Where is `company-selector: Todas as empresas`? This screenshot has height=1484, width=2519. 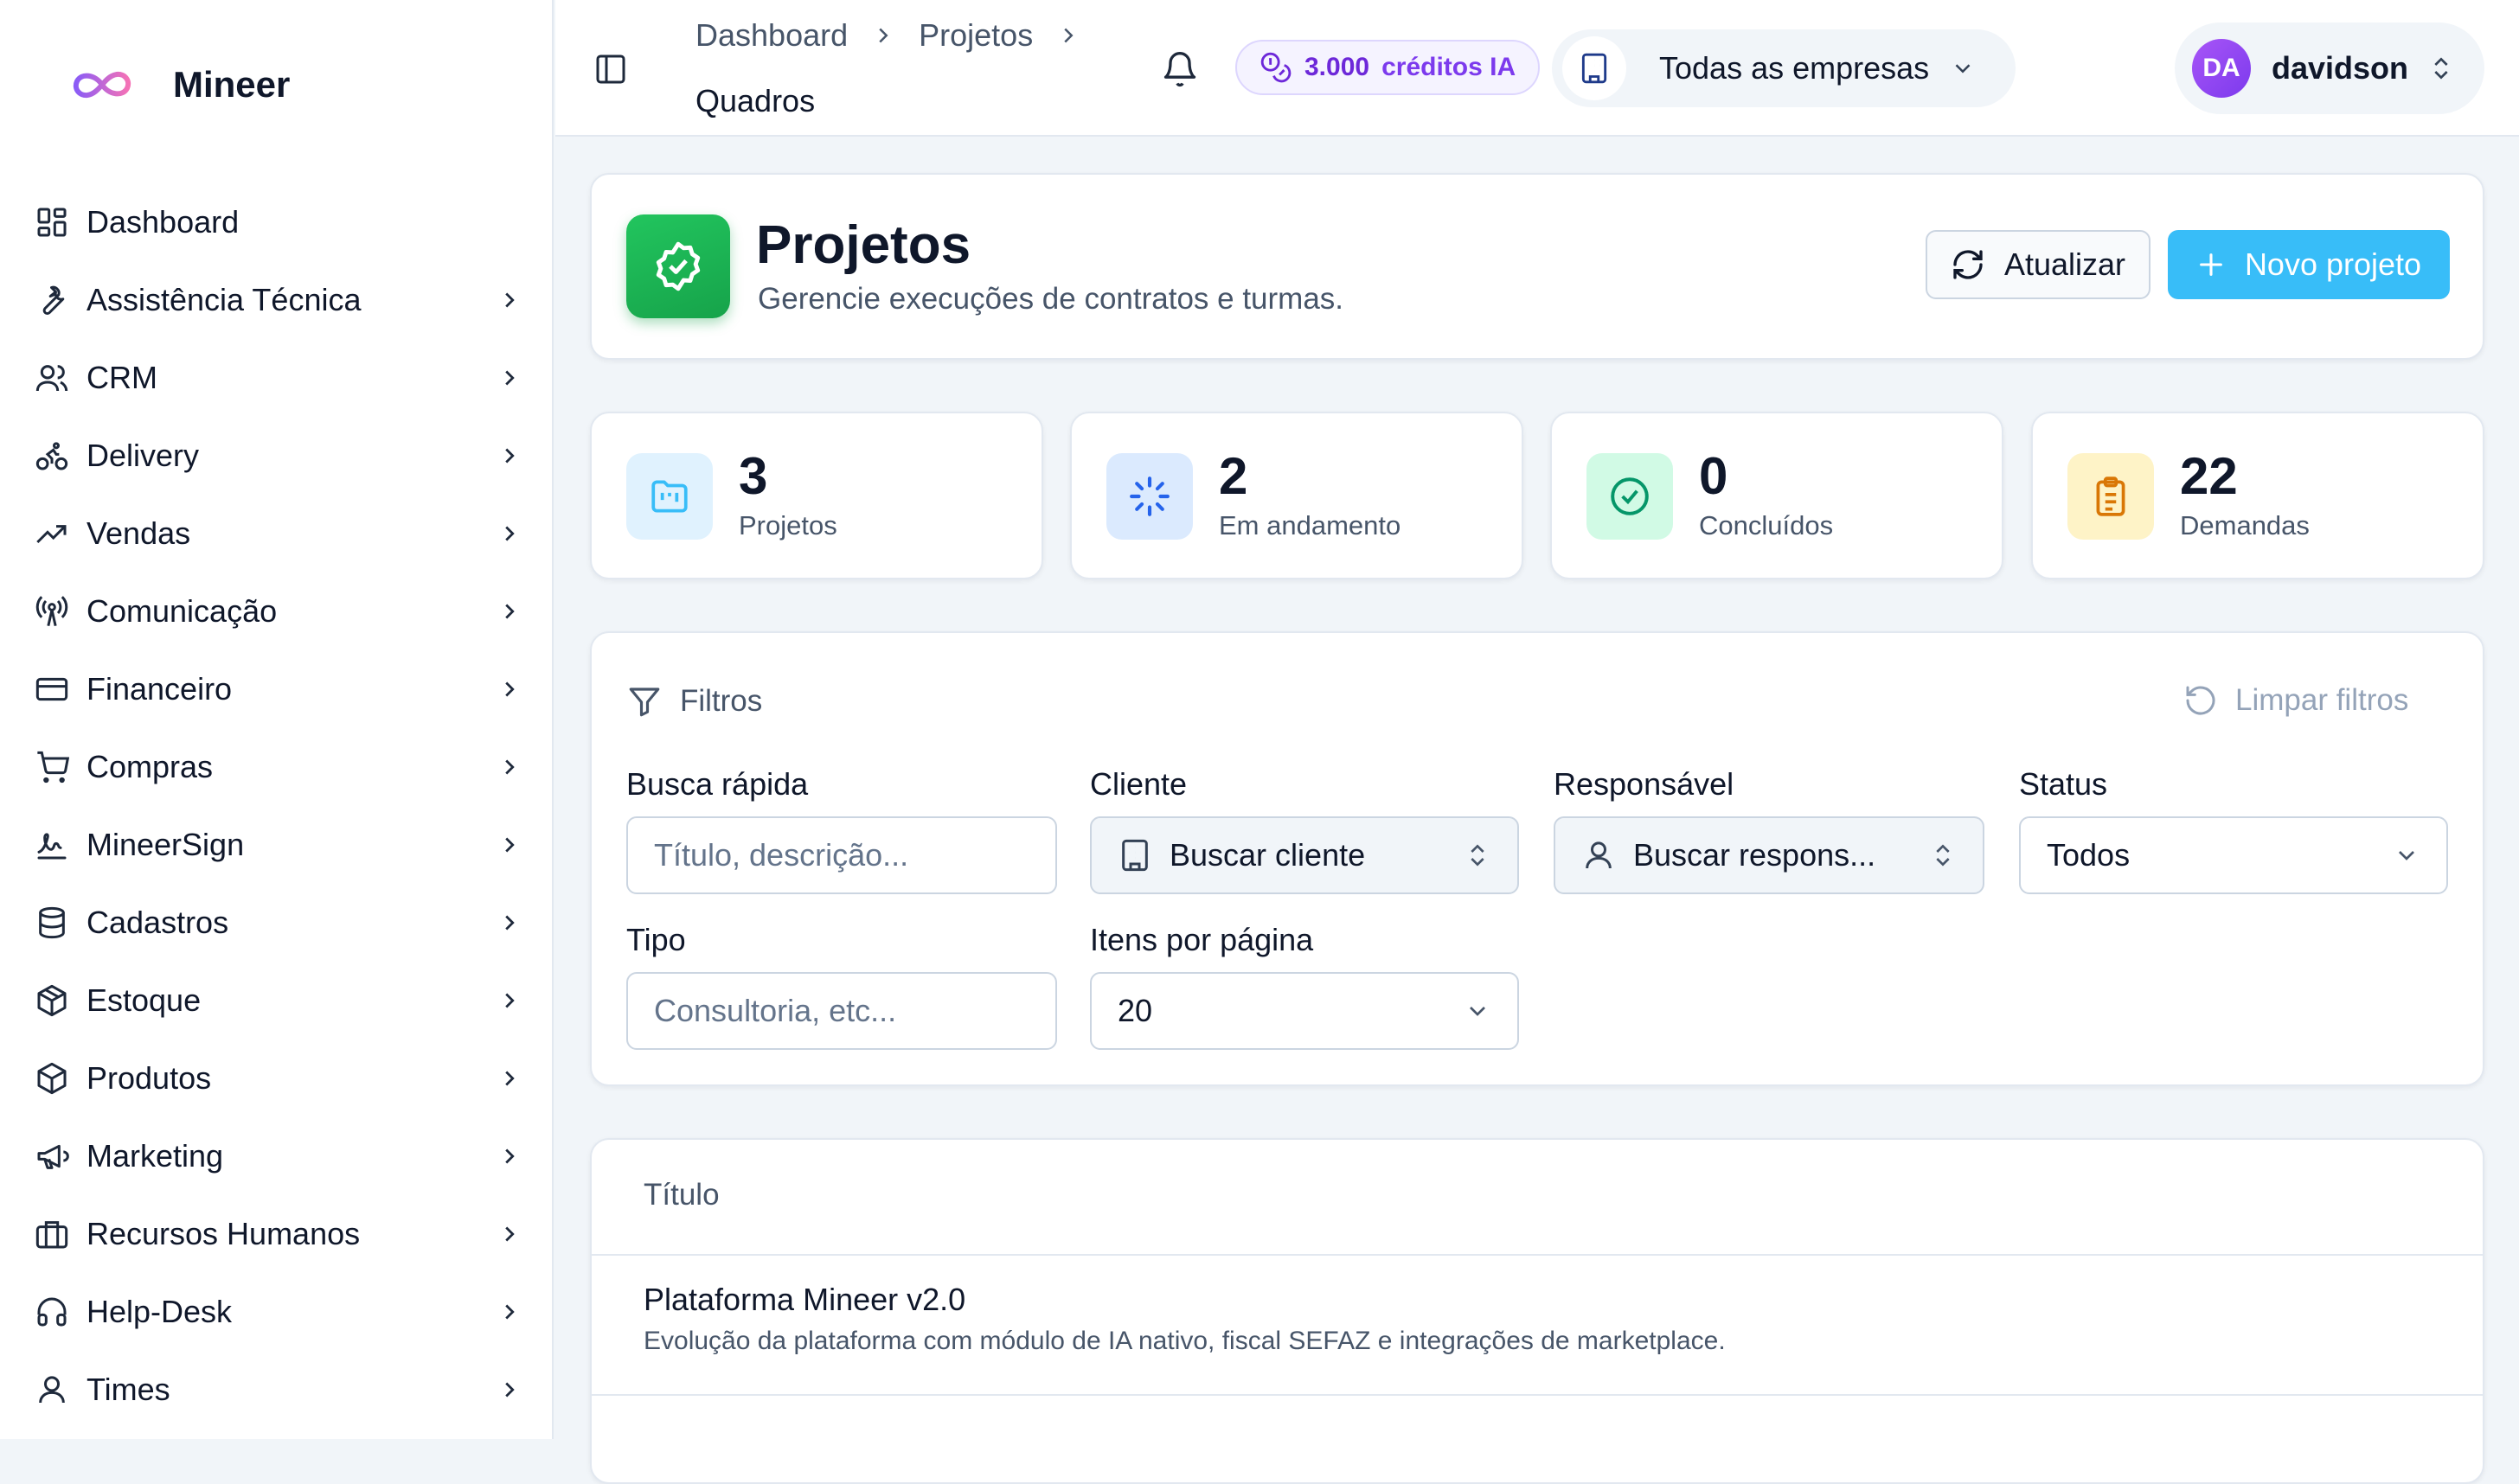 company-selector: Todas as empresas is located at coordinates (1784, 68).